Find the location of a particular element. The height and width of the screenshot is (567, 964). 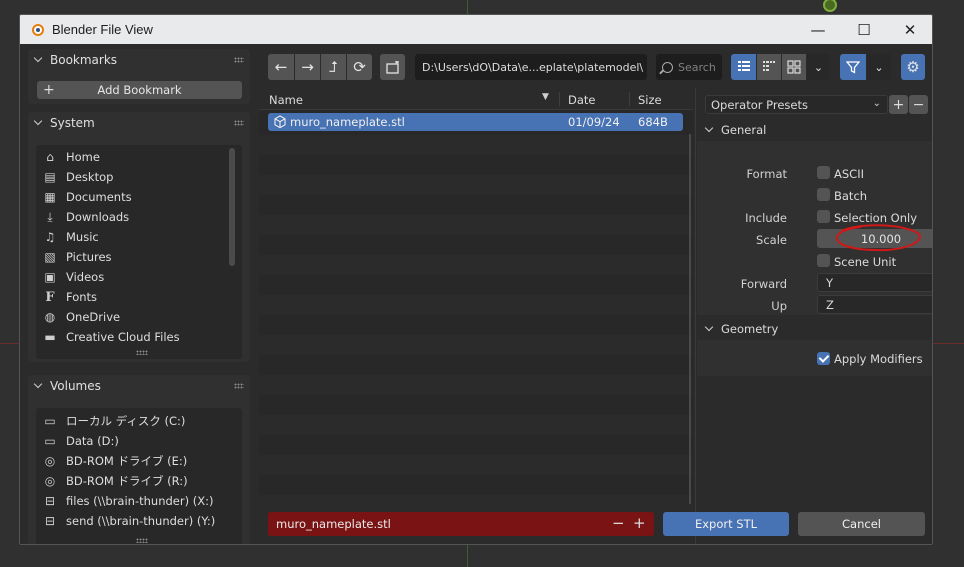

up-axis-select: Z ⌄ is located at coordinates (874, 304).